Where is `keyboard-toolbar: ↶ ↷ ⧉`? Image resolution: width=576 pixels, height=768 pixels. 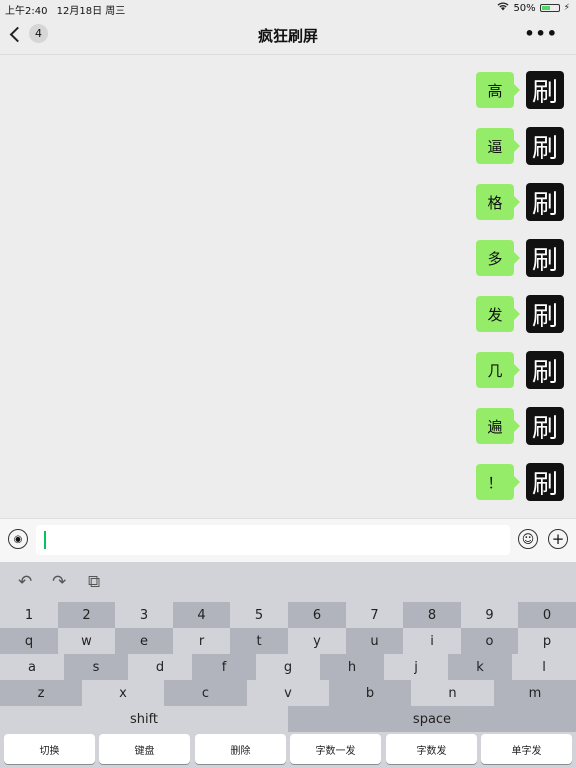
keyboard-toolbar: ↶ ↷ ⧉ is located at coordinates (288, 582).